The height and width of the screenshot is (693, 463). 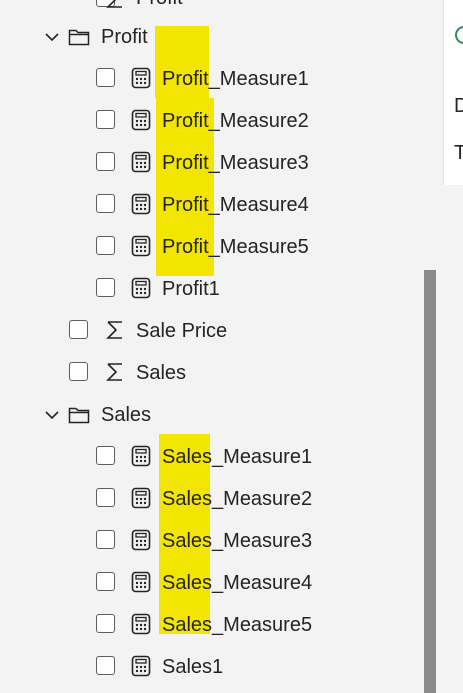 What do you see at coordinates (235, 79) in the screenshot?
I see `measure-label: Profit_Measure1` at bounding box center [235, 79].